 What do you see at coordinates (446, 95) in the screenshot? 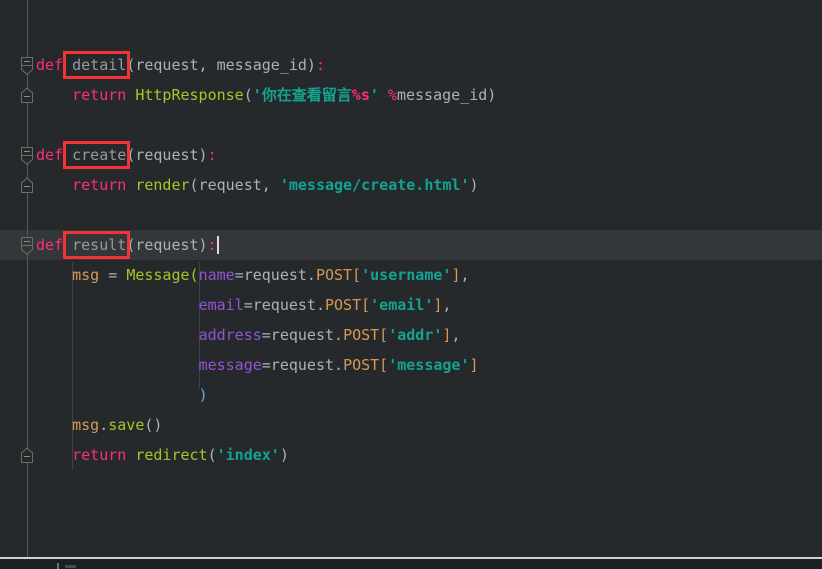
I see `code-token: message_id)` at bounding box center [446, 95].